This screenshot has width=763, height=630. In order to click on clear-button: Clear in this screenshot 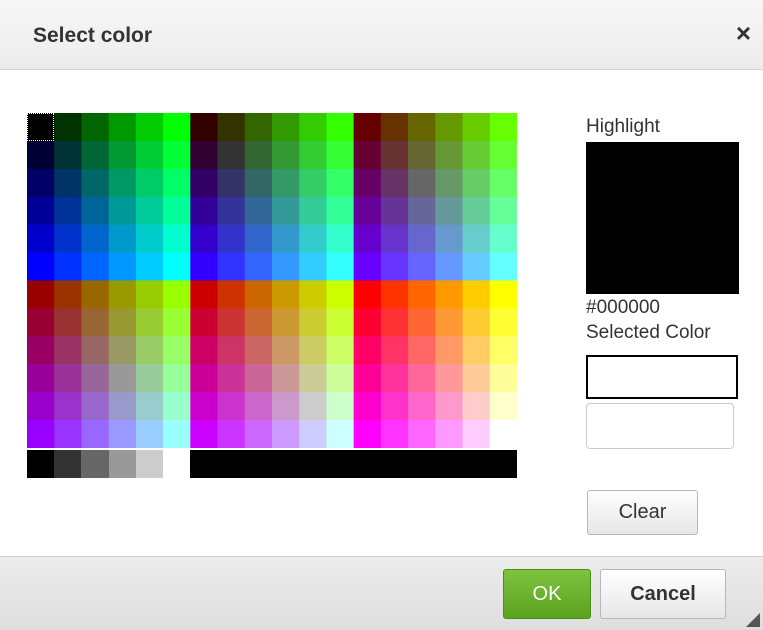, I will do `click(642, 512)`.